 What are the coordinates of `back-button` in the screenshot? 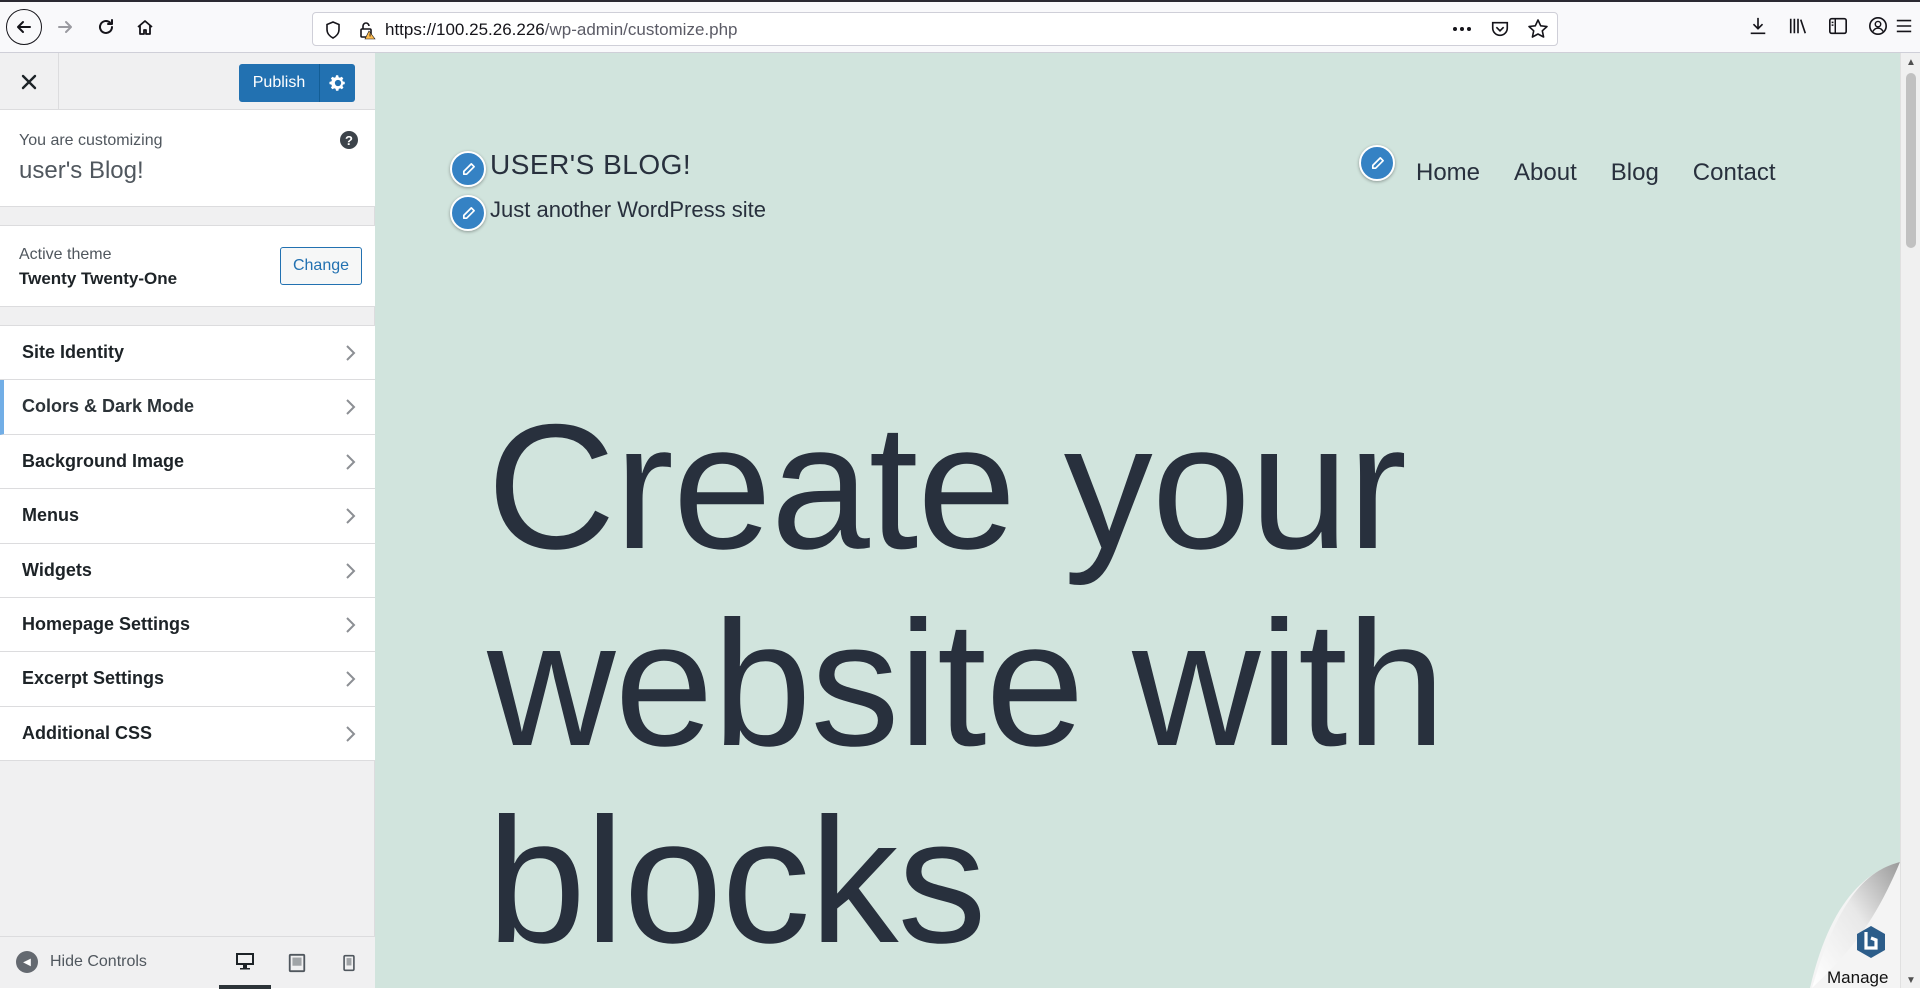 It's located at (24, 27).